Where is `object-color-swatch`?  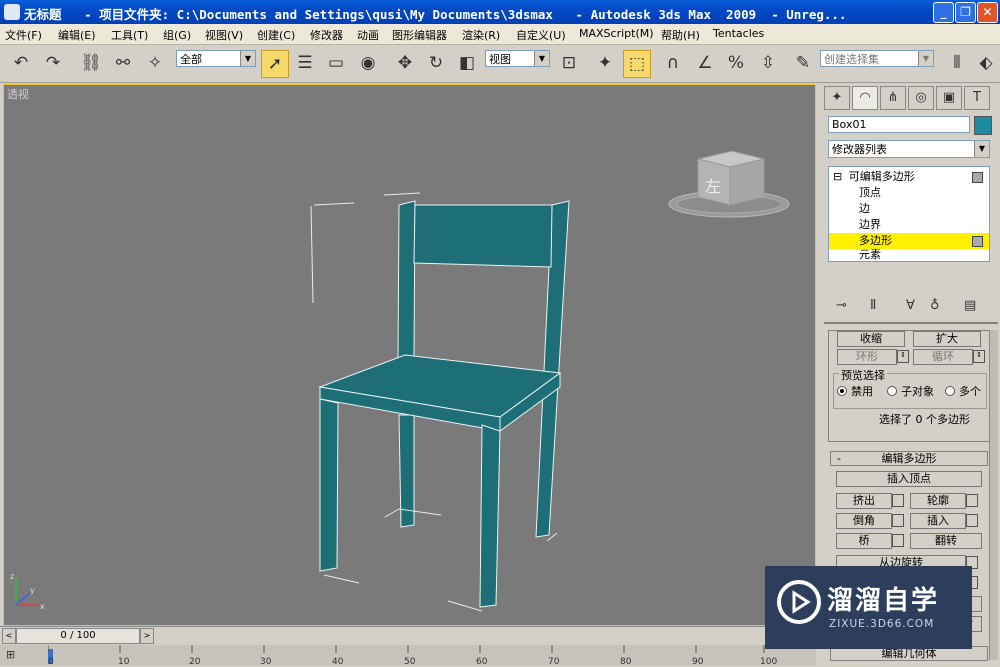
object-color-swatch is located at coordinates (983, 125).